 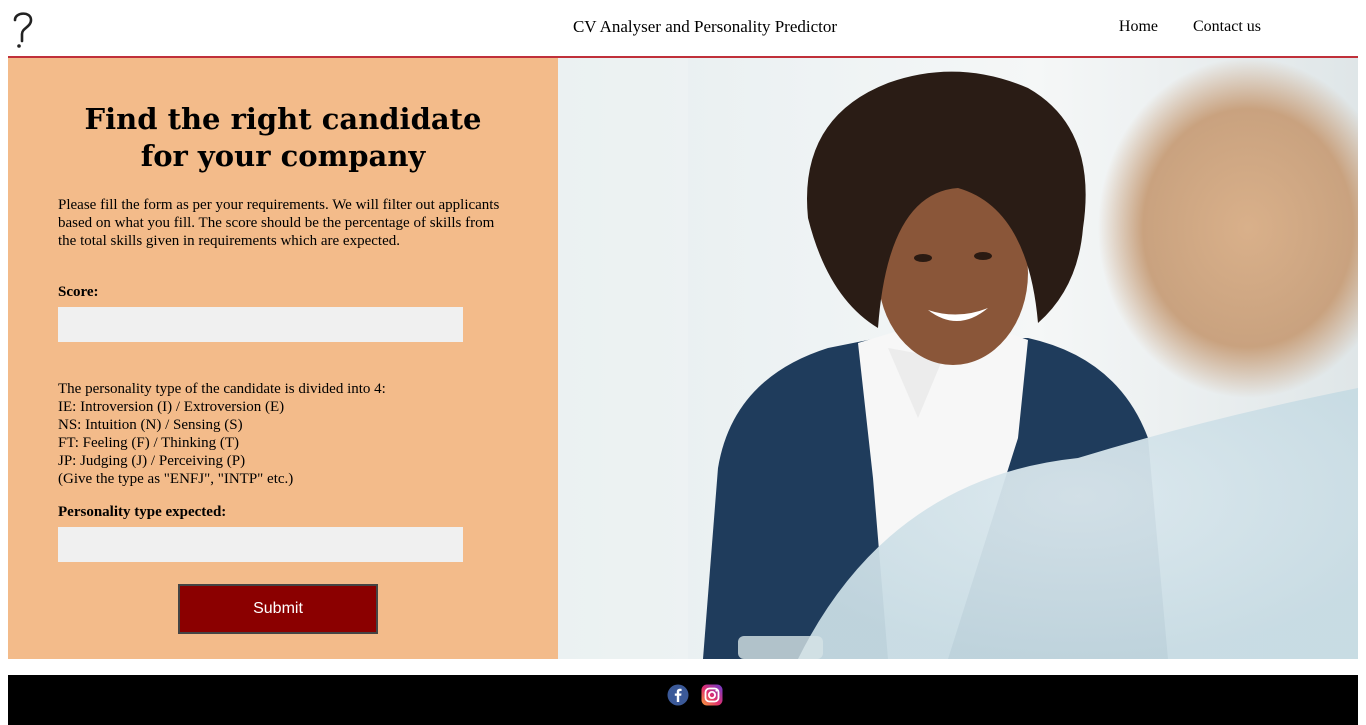 I want to click on score-input, so click(x=260, y=324).